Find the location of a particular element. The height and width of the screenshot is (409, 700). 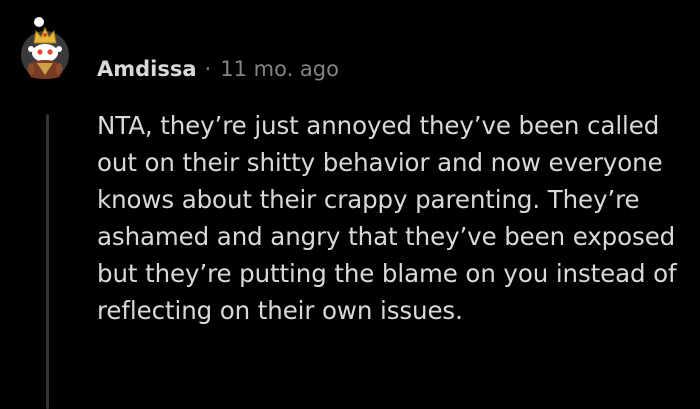

thread-line is located at coordinates (47, 261).